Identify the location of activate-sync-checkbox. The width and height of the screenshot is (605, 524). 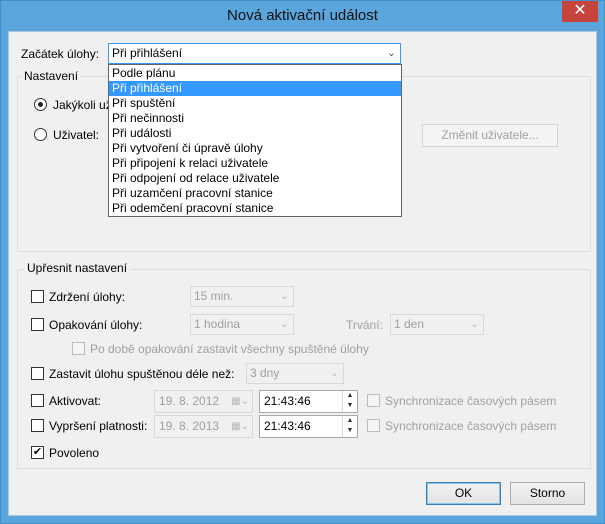
(373, 400).